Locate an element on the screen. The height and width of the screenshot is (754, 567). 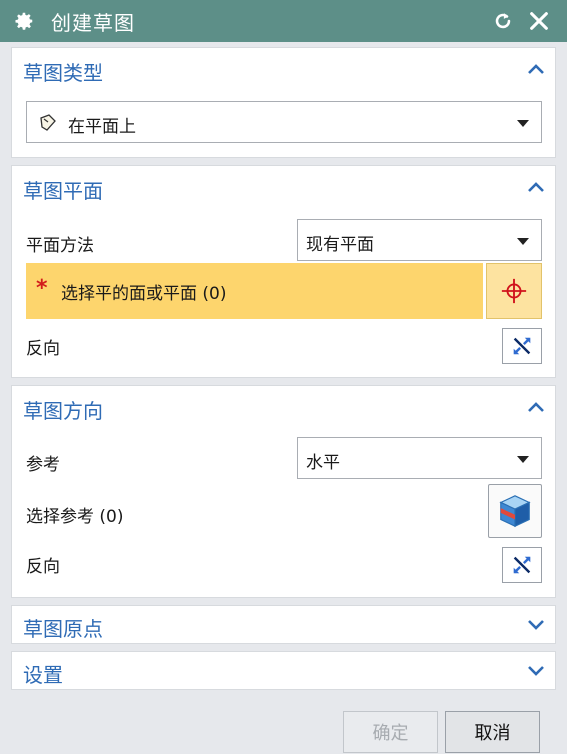
cube-icon is located at coordinates (515, 511).